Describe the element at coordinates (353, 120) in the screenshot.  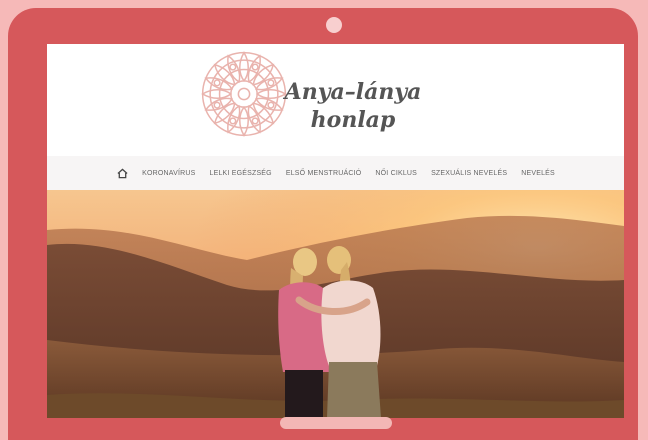
I see `logo-line-2: honlap` at that location.